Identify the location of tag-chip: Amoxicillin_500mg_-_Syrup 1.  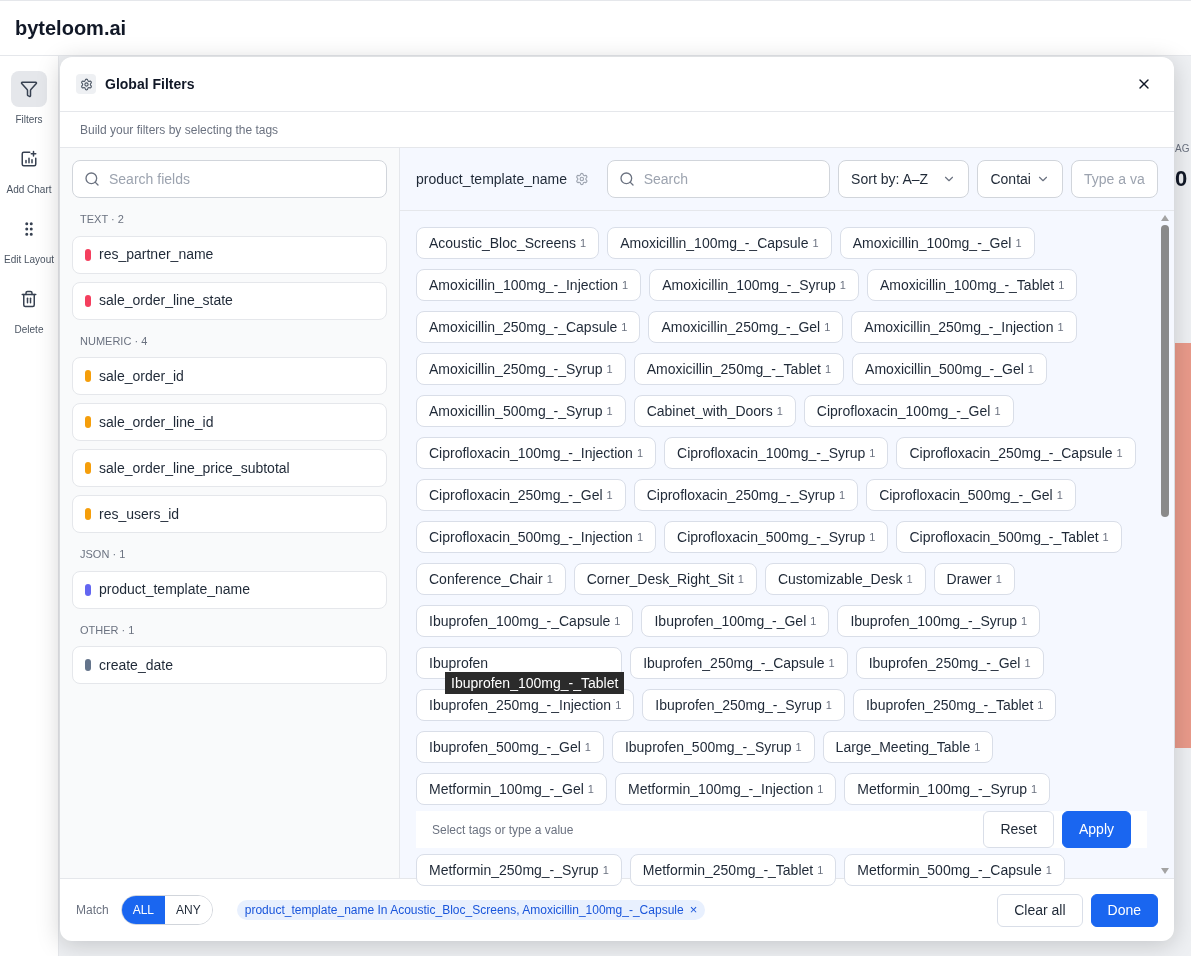
(521, 411).